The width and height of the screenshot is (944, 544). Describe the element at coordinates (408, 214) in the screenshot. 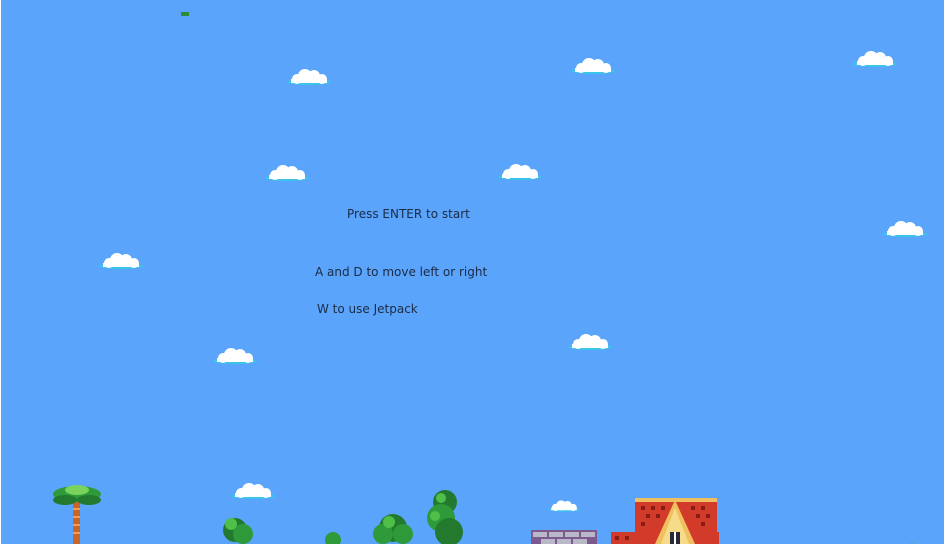

I see `start-instruction: Press ENTER to start` at that location.